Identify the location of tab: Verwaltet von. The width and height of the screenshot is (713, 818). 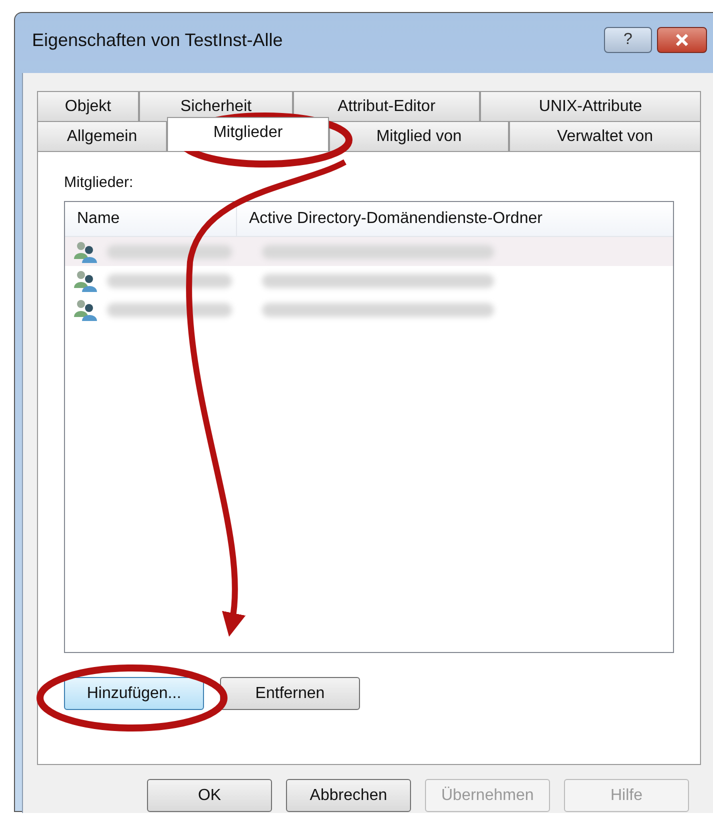
(605, 136).